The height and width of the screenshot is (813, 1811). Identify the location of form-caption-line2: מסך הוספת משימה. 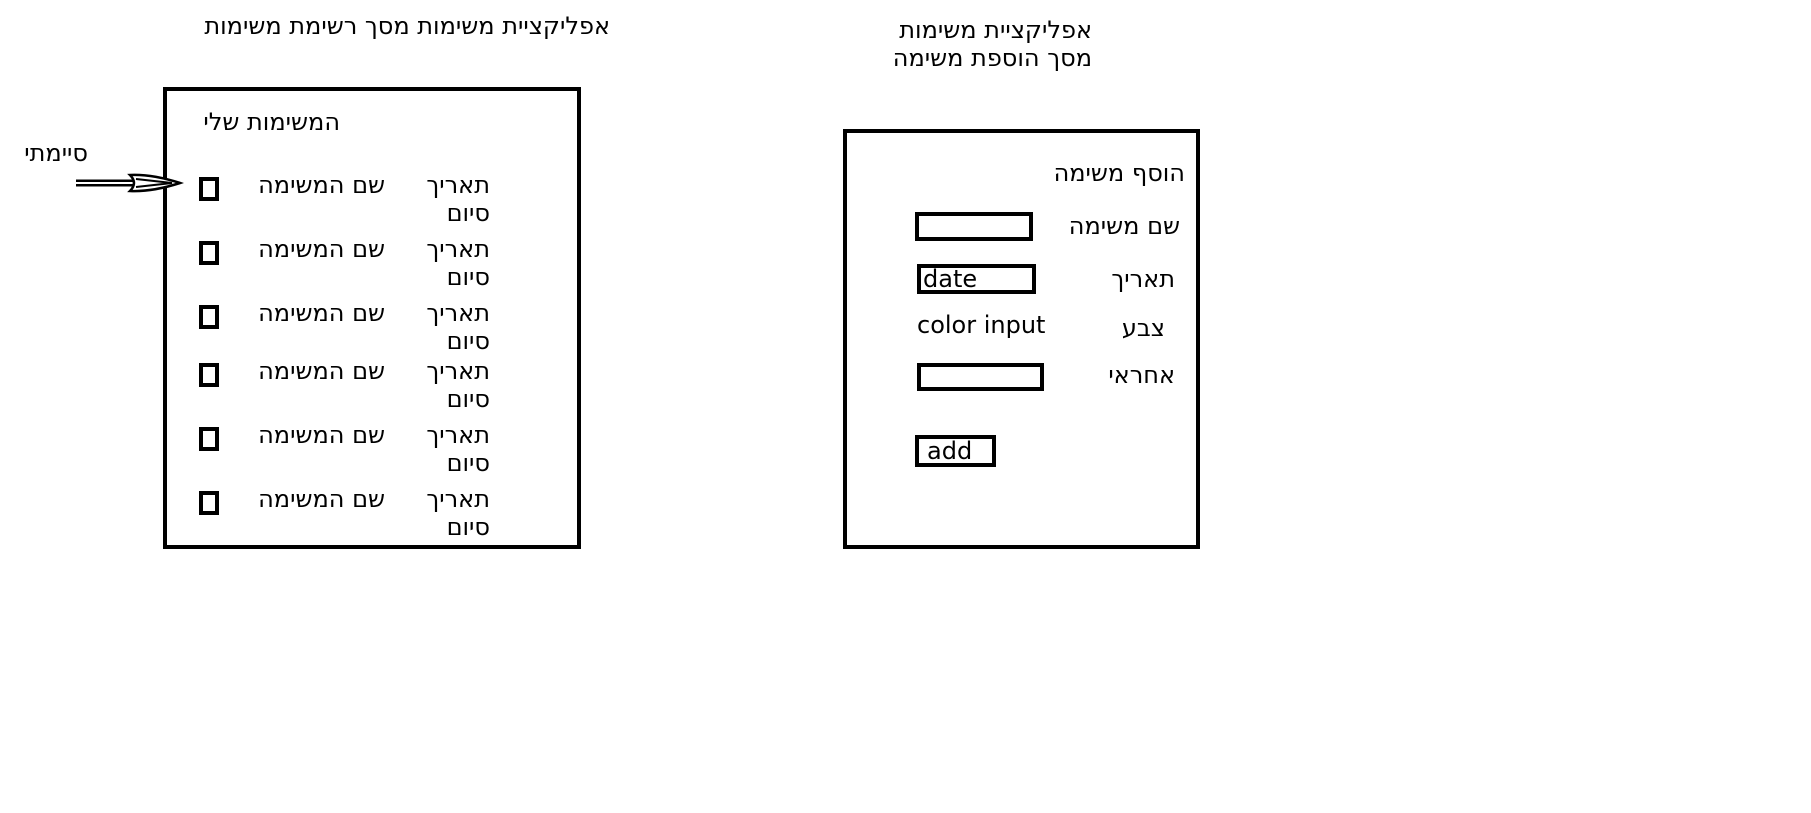
(992, 58).